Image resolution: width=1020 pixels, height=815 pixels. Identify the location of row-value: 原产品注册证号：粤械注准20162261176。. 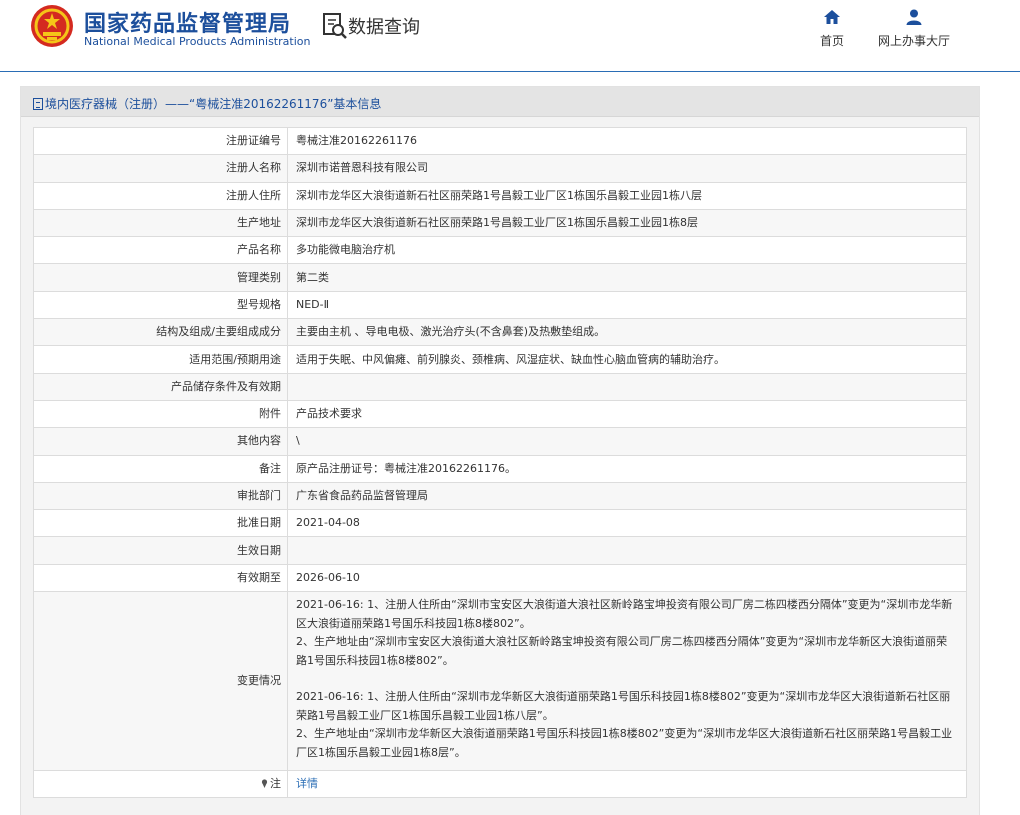
(627, 468).